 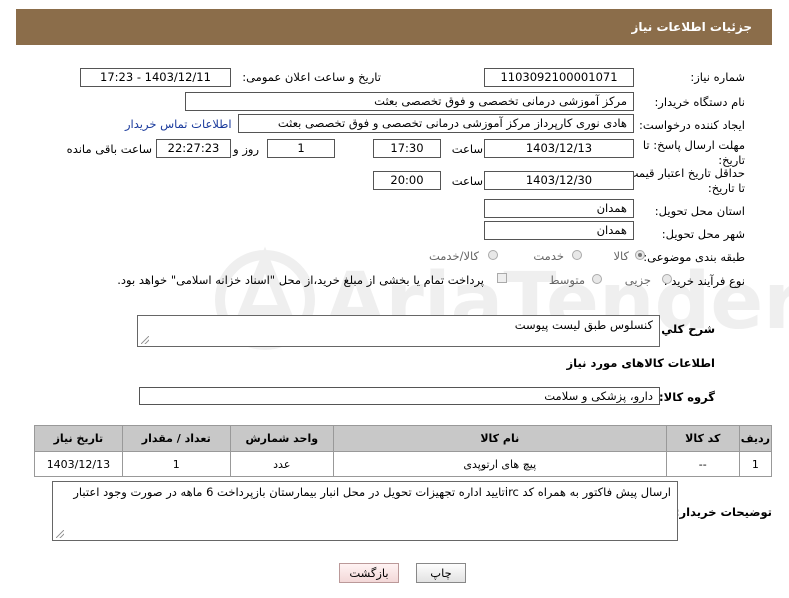 What do you see at coordinates (193, 148) in the screenshot?
I see `remaining-time-field: 22:27:23` at bounding box center [193, 148].